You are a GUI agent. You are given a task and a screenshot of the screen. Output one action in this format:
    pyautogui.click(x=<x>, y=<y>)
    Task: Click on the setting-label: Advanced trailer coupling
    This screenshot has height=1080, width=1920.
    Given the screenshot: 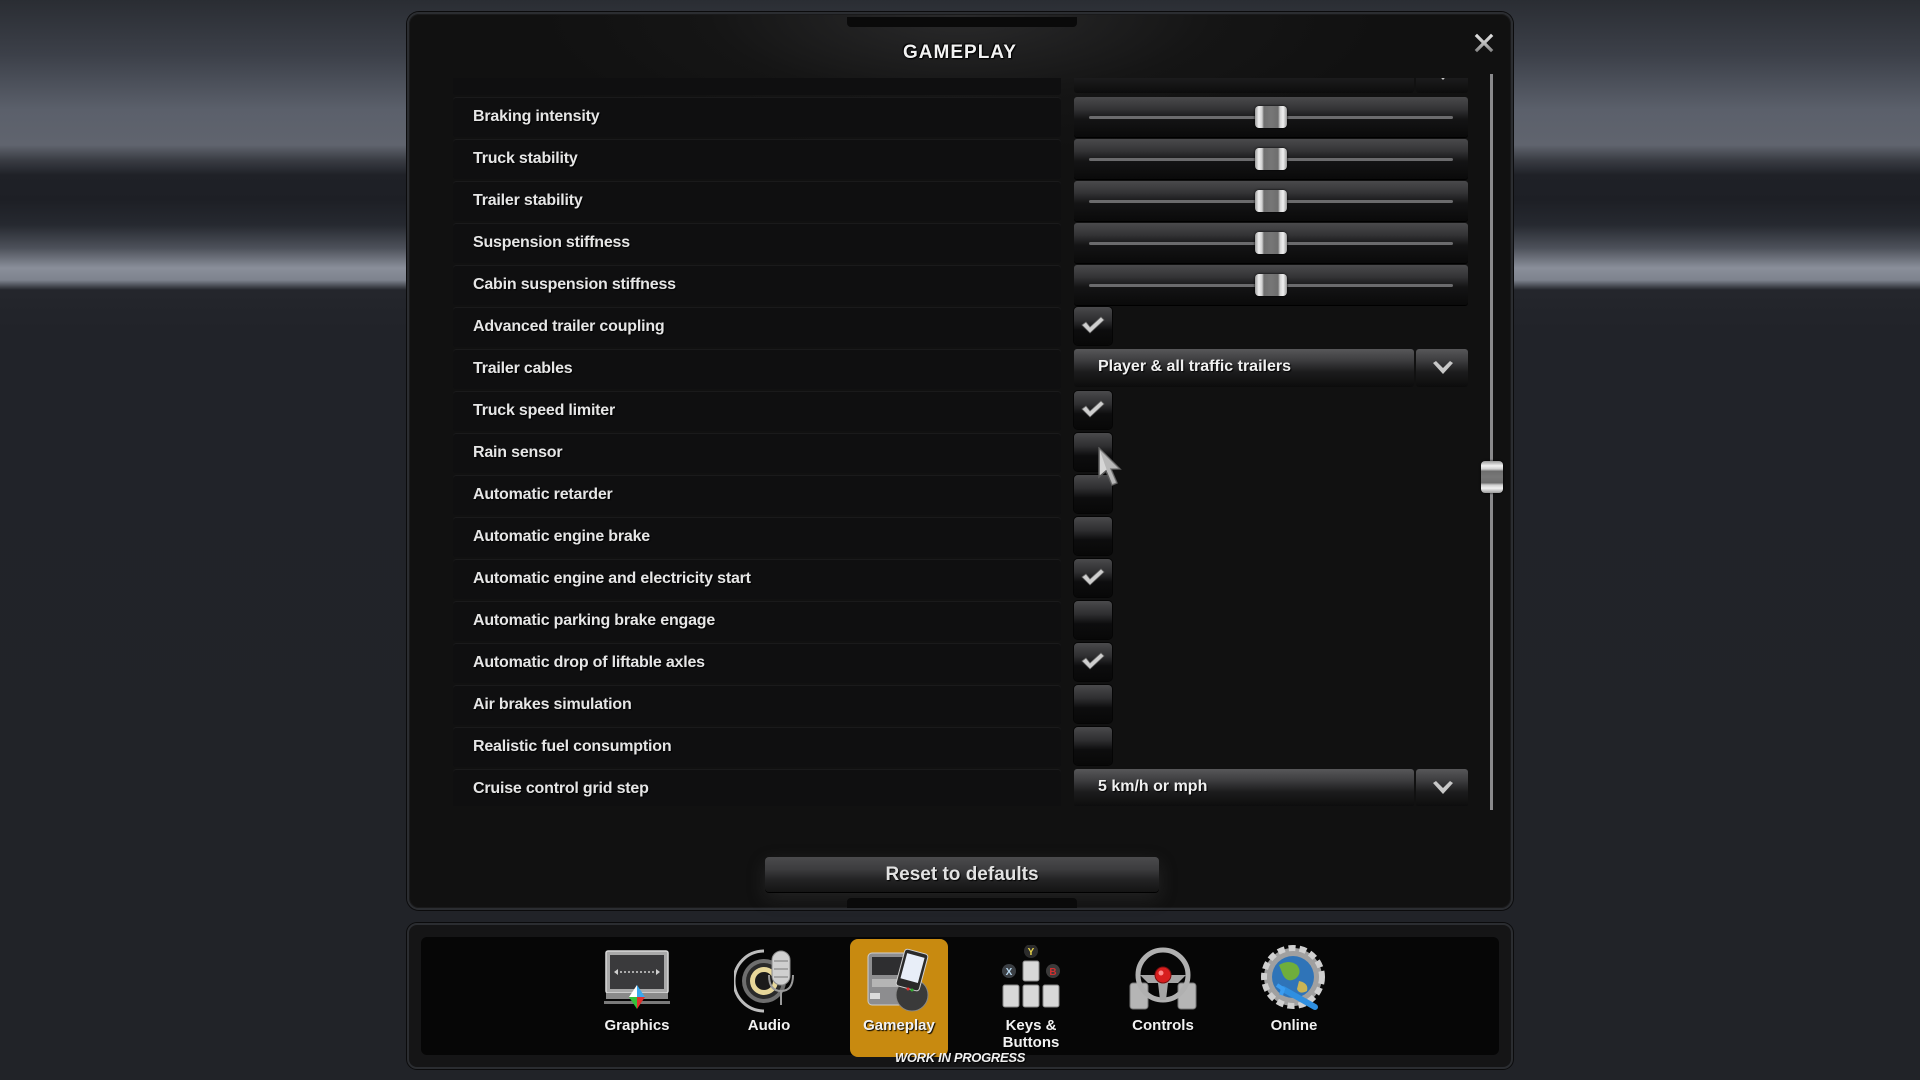 What is the action you would take?
    pyautogui.click(x=569, y=326)
    